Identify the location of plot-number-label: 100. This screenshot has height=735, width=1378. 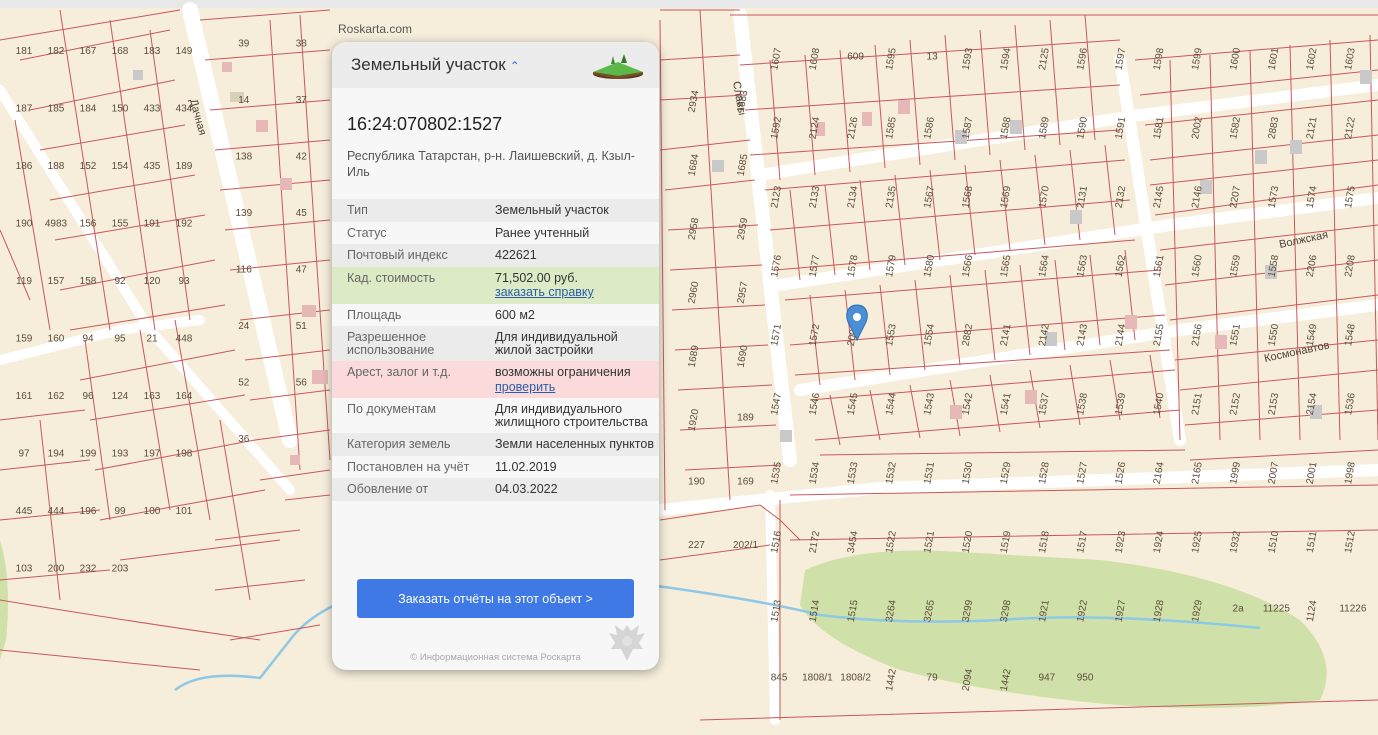
(152, 511).